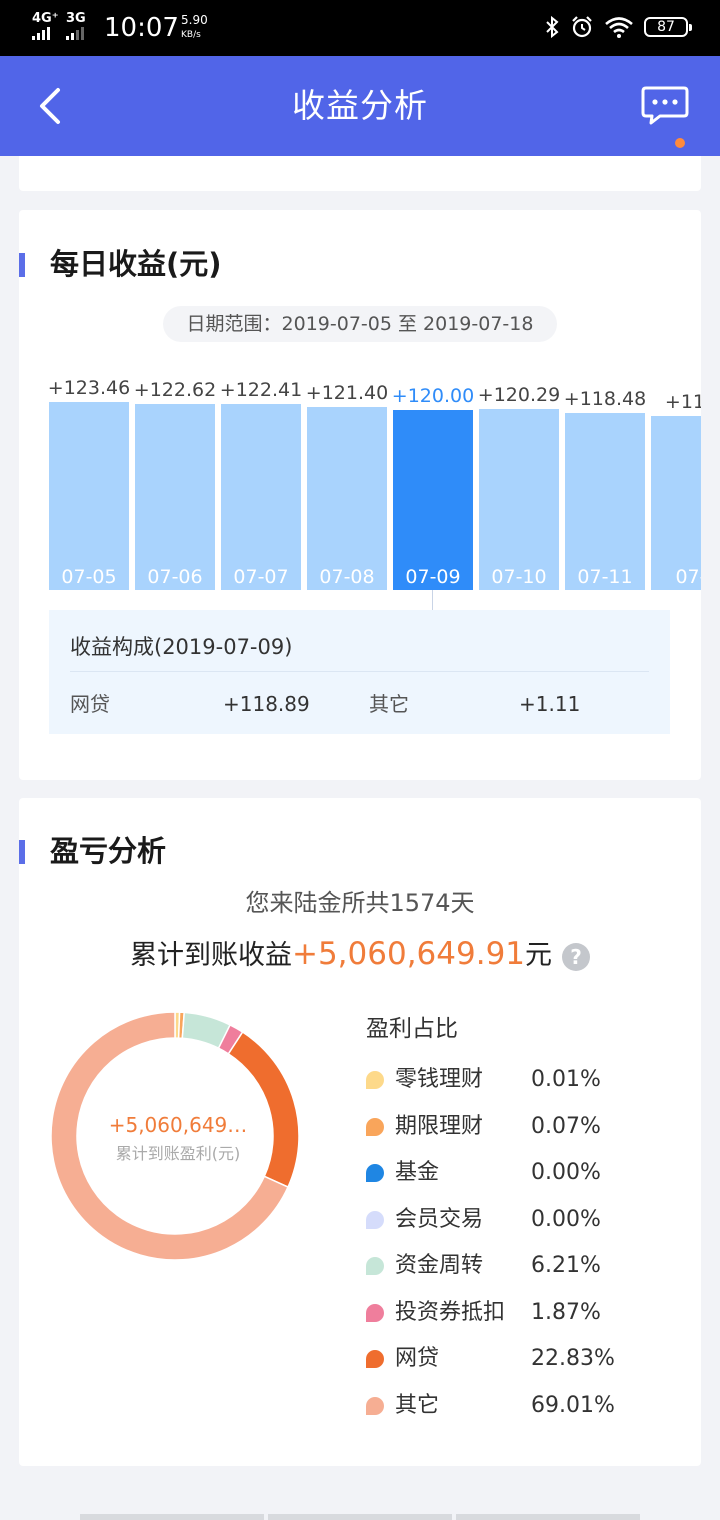  I want to click on network-type-1: 4G⁺, so click(45, 18).